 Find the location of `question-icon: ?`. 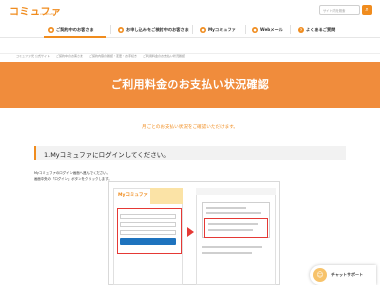

question-icon: ? is located at coordinates (301, 29).